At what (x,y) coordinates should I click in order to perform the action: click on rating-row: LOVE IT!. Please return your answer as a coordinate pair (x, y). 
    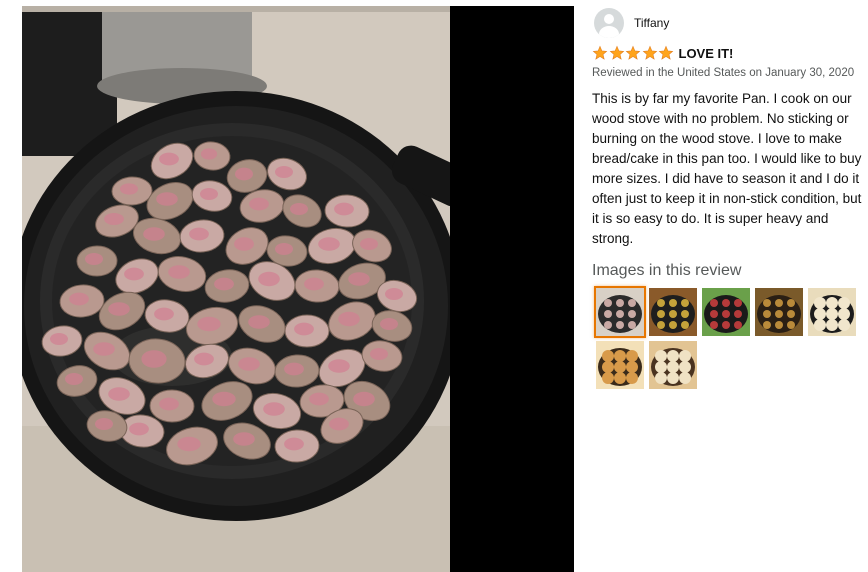
    Looking at the image, I should click on (662, 53).